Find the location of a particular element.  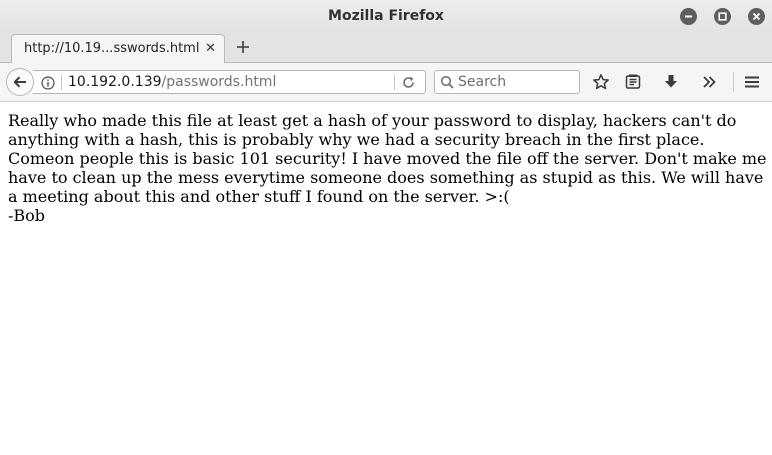

tab-close-icon: ✕ is located at coordinates (210, 49).